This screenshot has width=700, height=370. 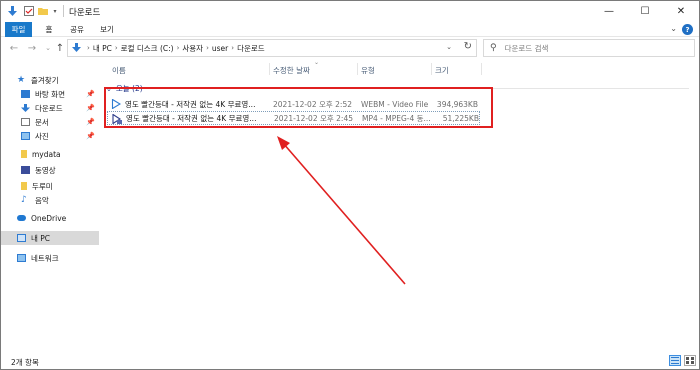 I want to click on status-bar: 2개 항목, so click(x=350, y=361).